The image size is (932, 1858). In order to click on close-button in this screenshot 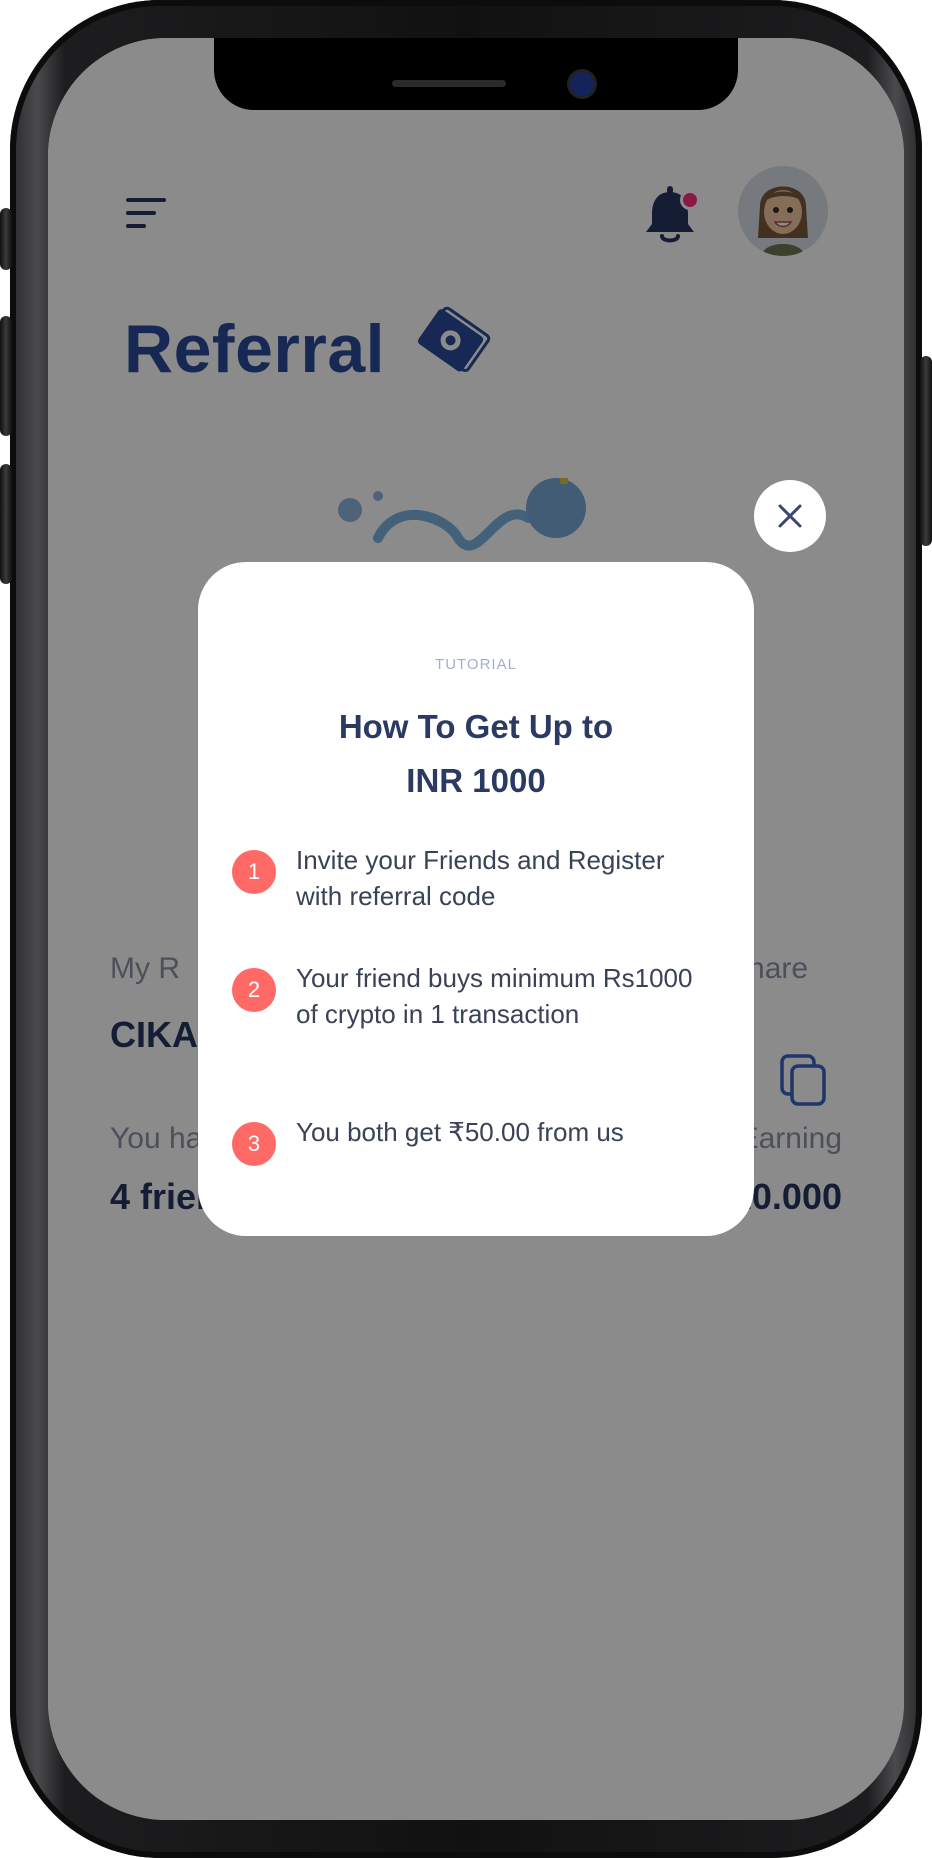, I will do `click(790, 516)`.